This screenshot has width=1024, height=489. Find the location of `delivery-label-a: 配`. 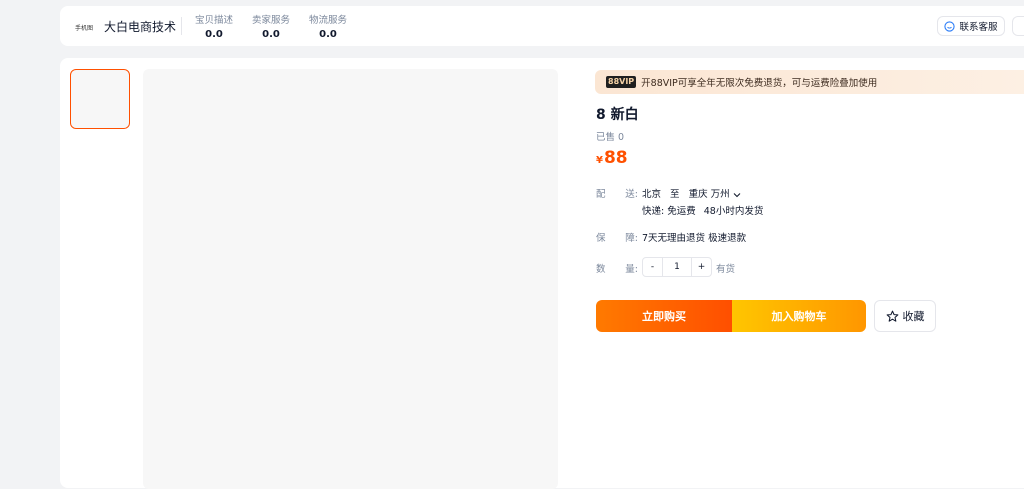

delivery-label-a: 配 is located at coordinates (601, 194).